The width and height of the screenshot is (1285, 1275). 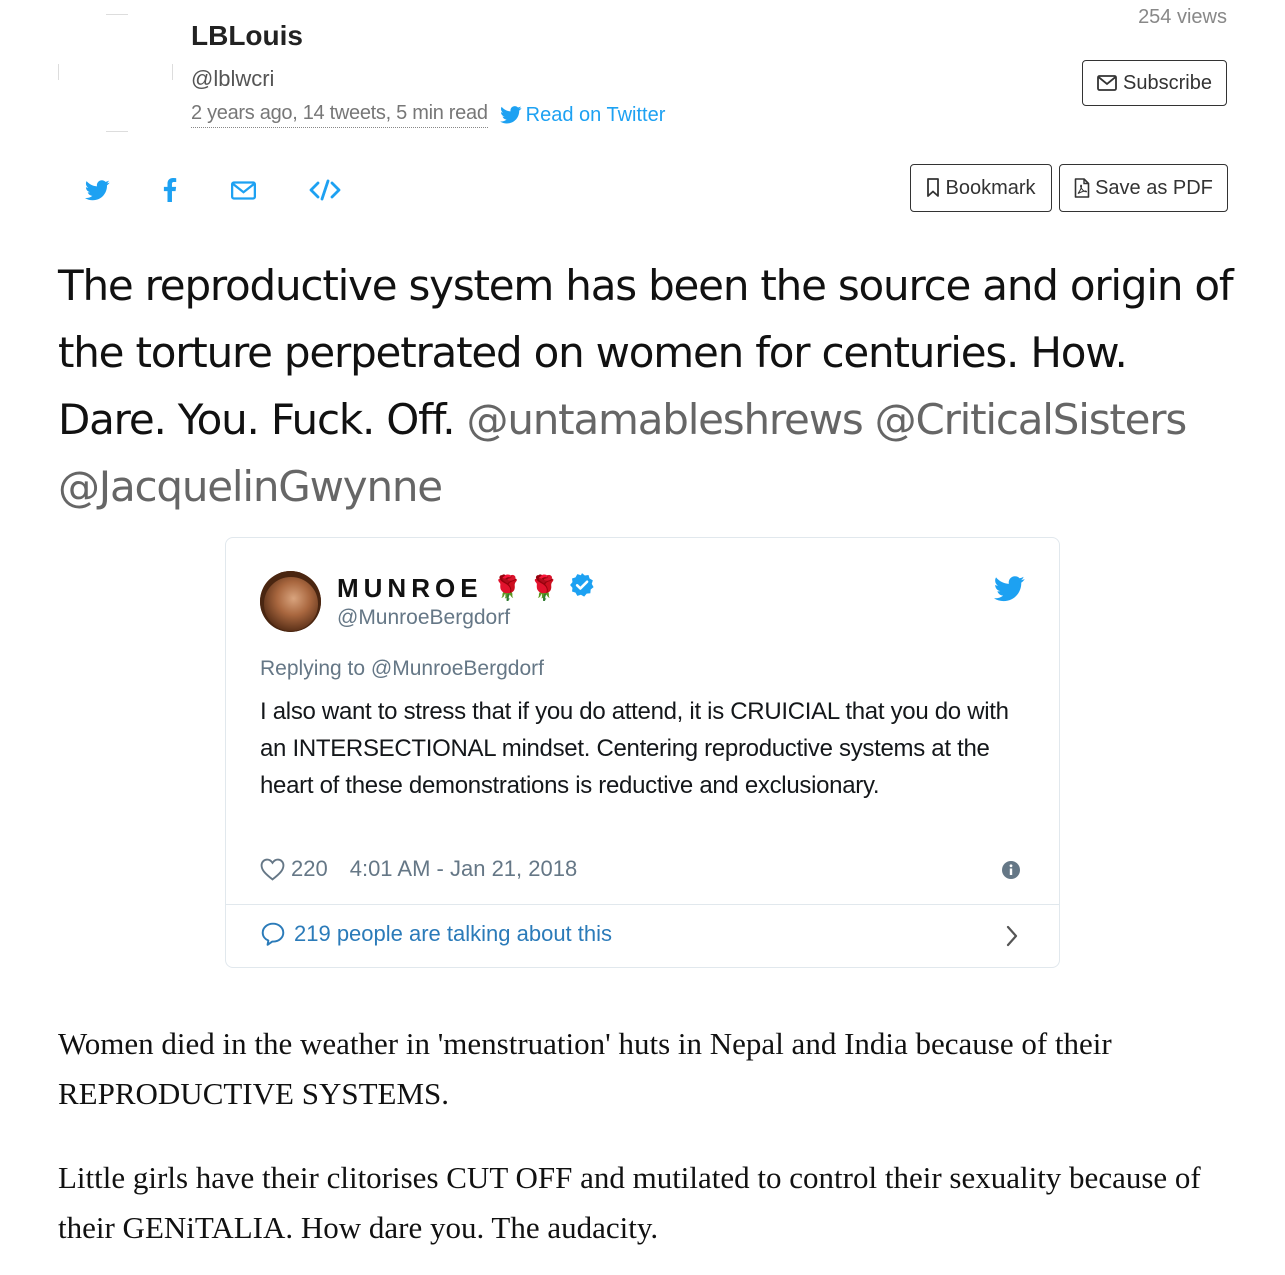 What do you see at coordinates (1154, 187) in the screenshot?
I see `save-pdf-label: Save as PDF` at bounding box center [1154, 187].